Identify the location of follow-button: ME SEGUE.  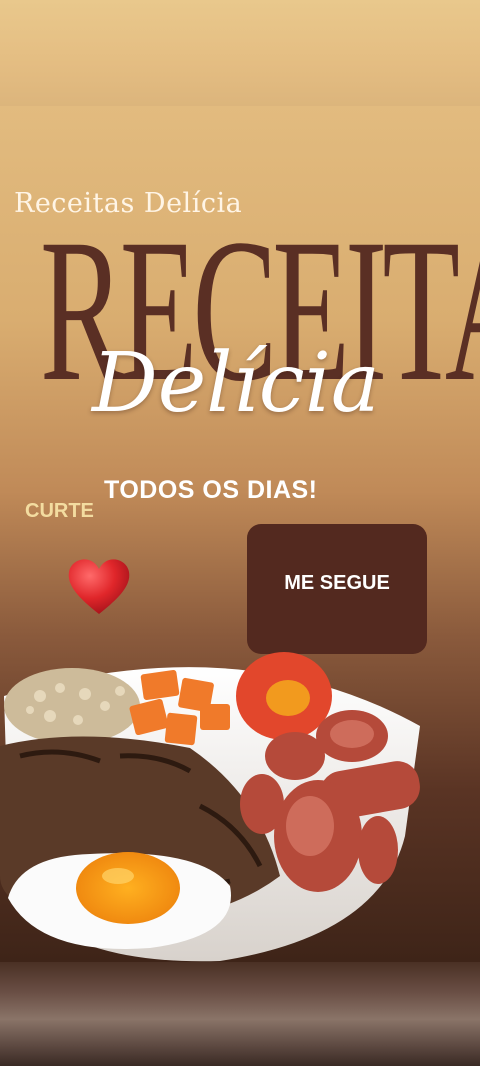
(337, 589).